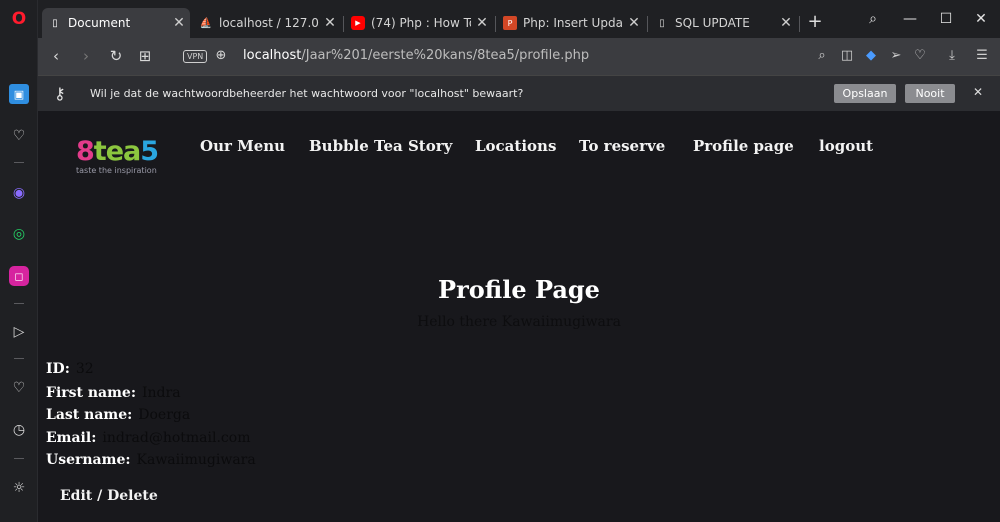 This screenshot has height=522, width=1000. I want to click on nav-logout: logout, so click(846, 146).